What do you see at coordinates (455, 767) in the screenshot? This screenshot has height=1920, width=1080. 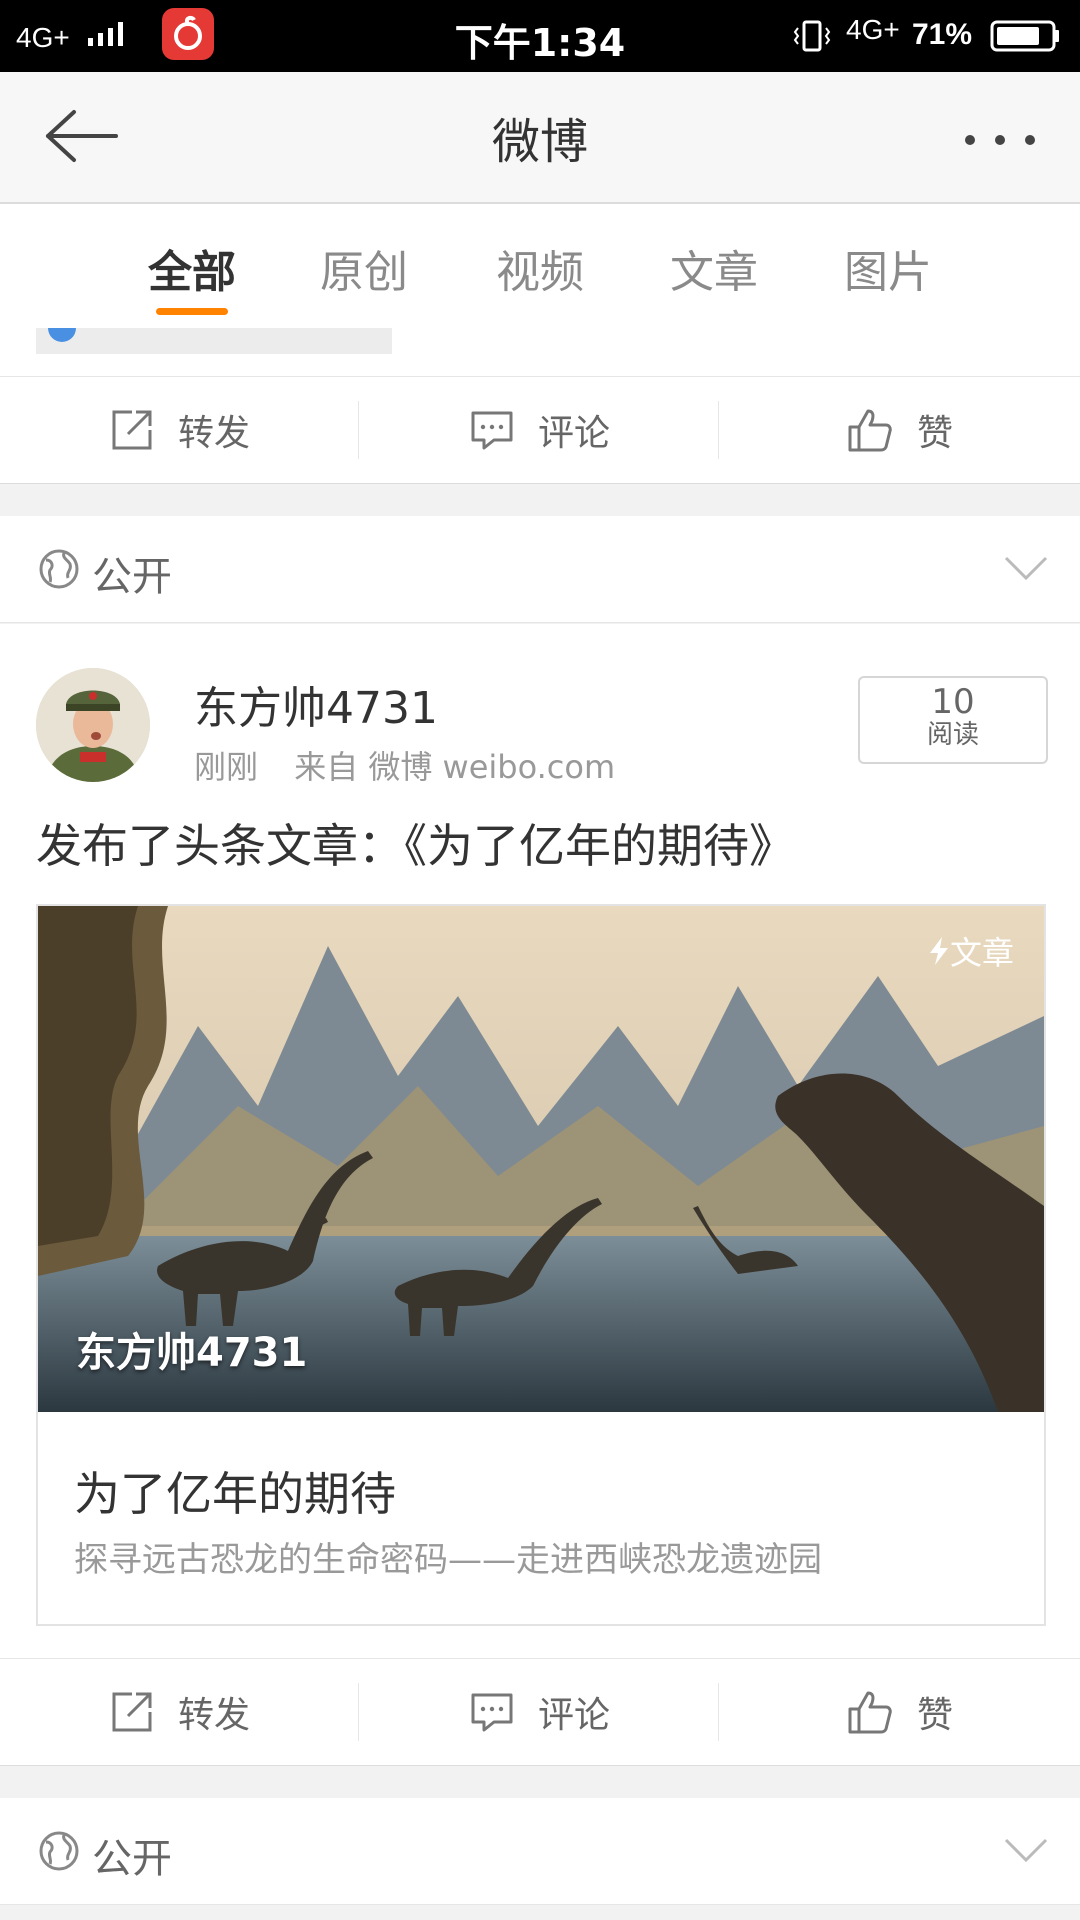 I see `post-source: 来自 微博 weibo.com` at bounding box center [455, 767].